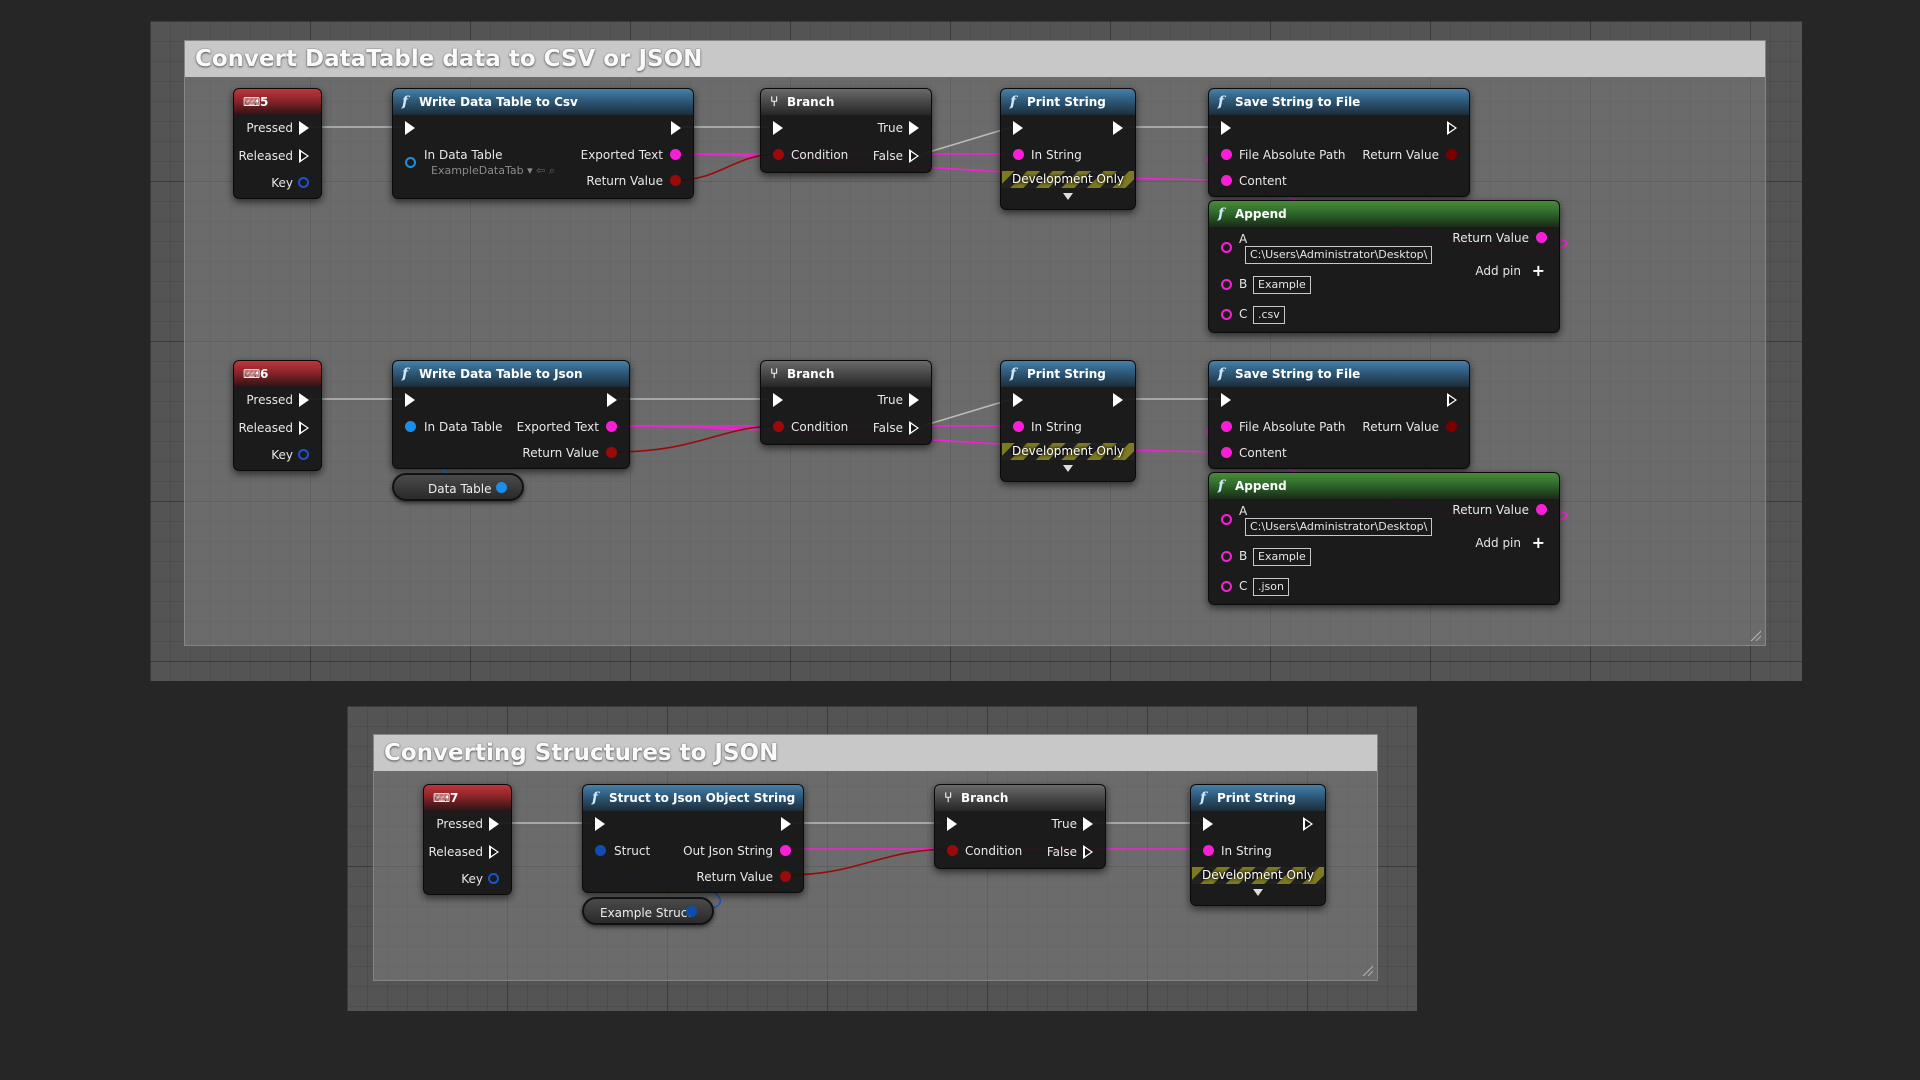 This screenshot has height=1080, width=1920. Describe the element at coordinates (1271, 587) in the screenshot. I see `text-input-c: .json` at that location.